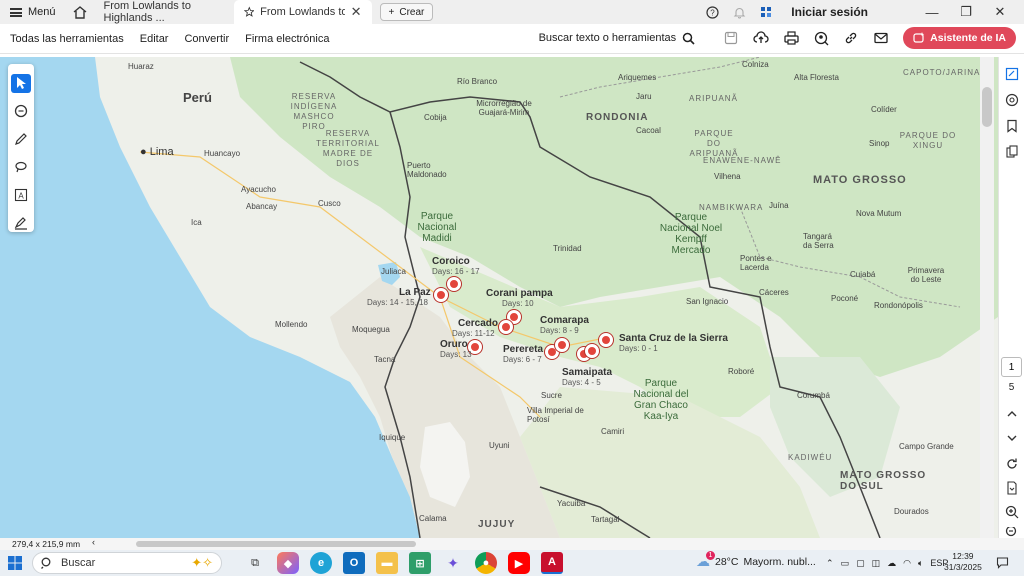 The width and height of the screenshot is (1024, 576). Describe the element at coordinates (427, 170) in the screenshot. I see `city-label: Puerto Maldonado` at that location.